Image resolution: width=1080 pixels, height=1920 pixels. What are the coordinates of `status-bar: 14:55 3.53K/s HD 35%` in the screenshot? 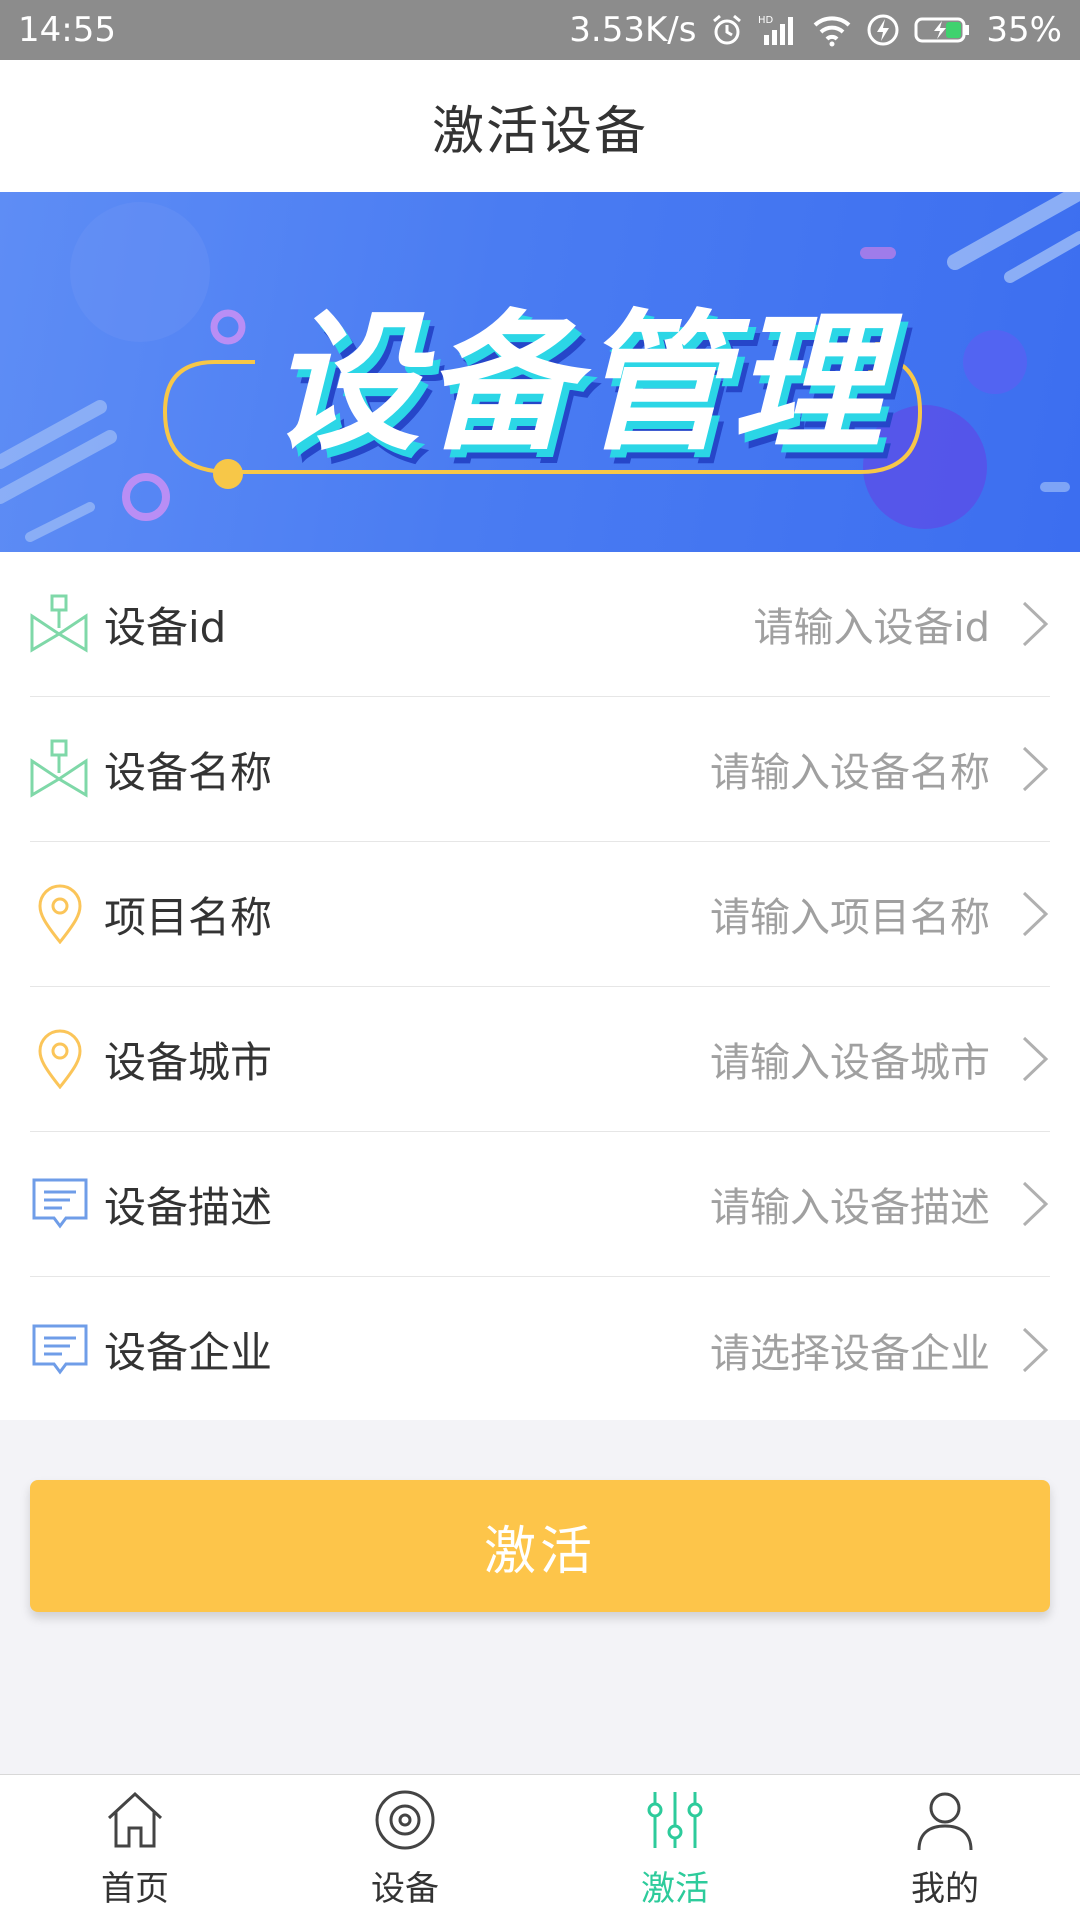 It's located at (540, 30).